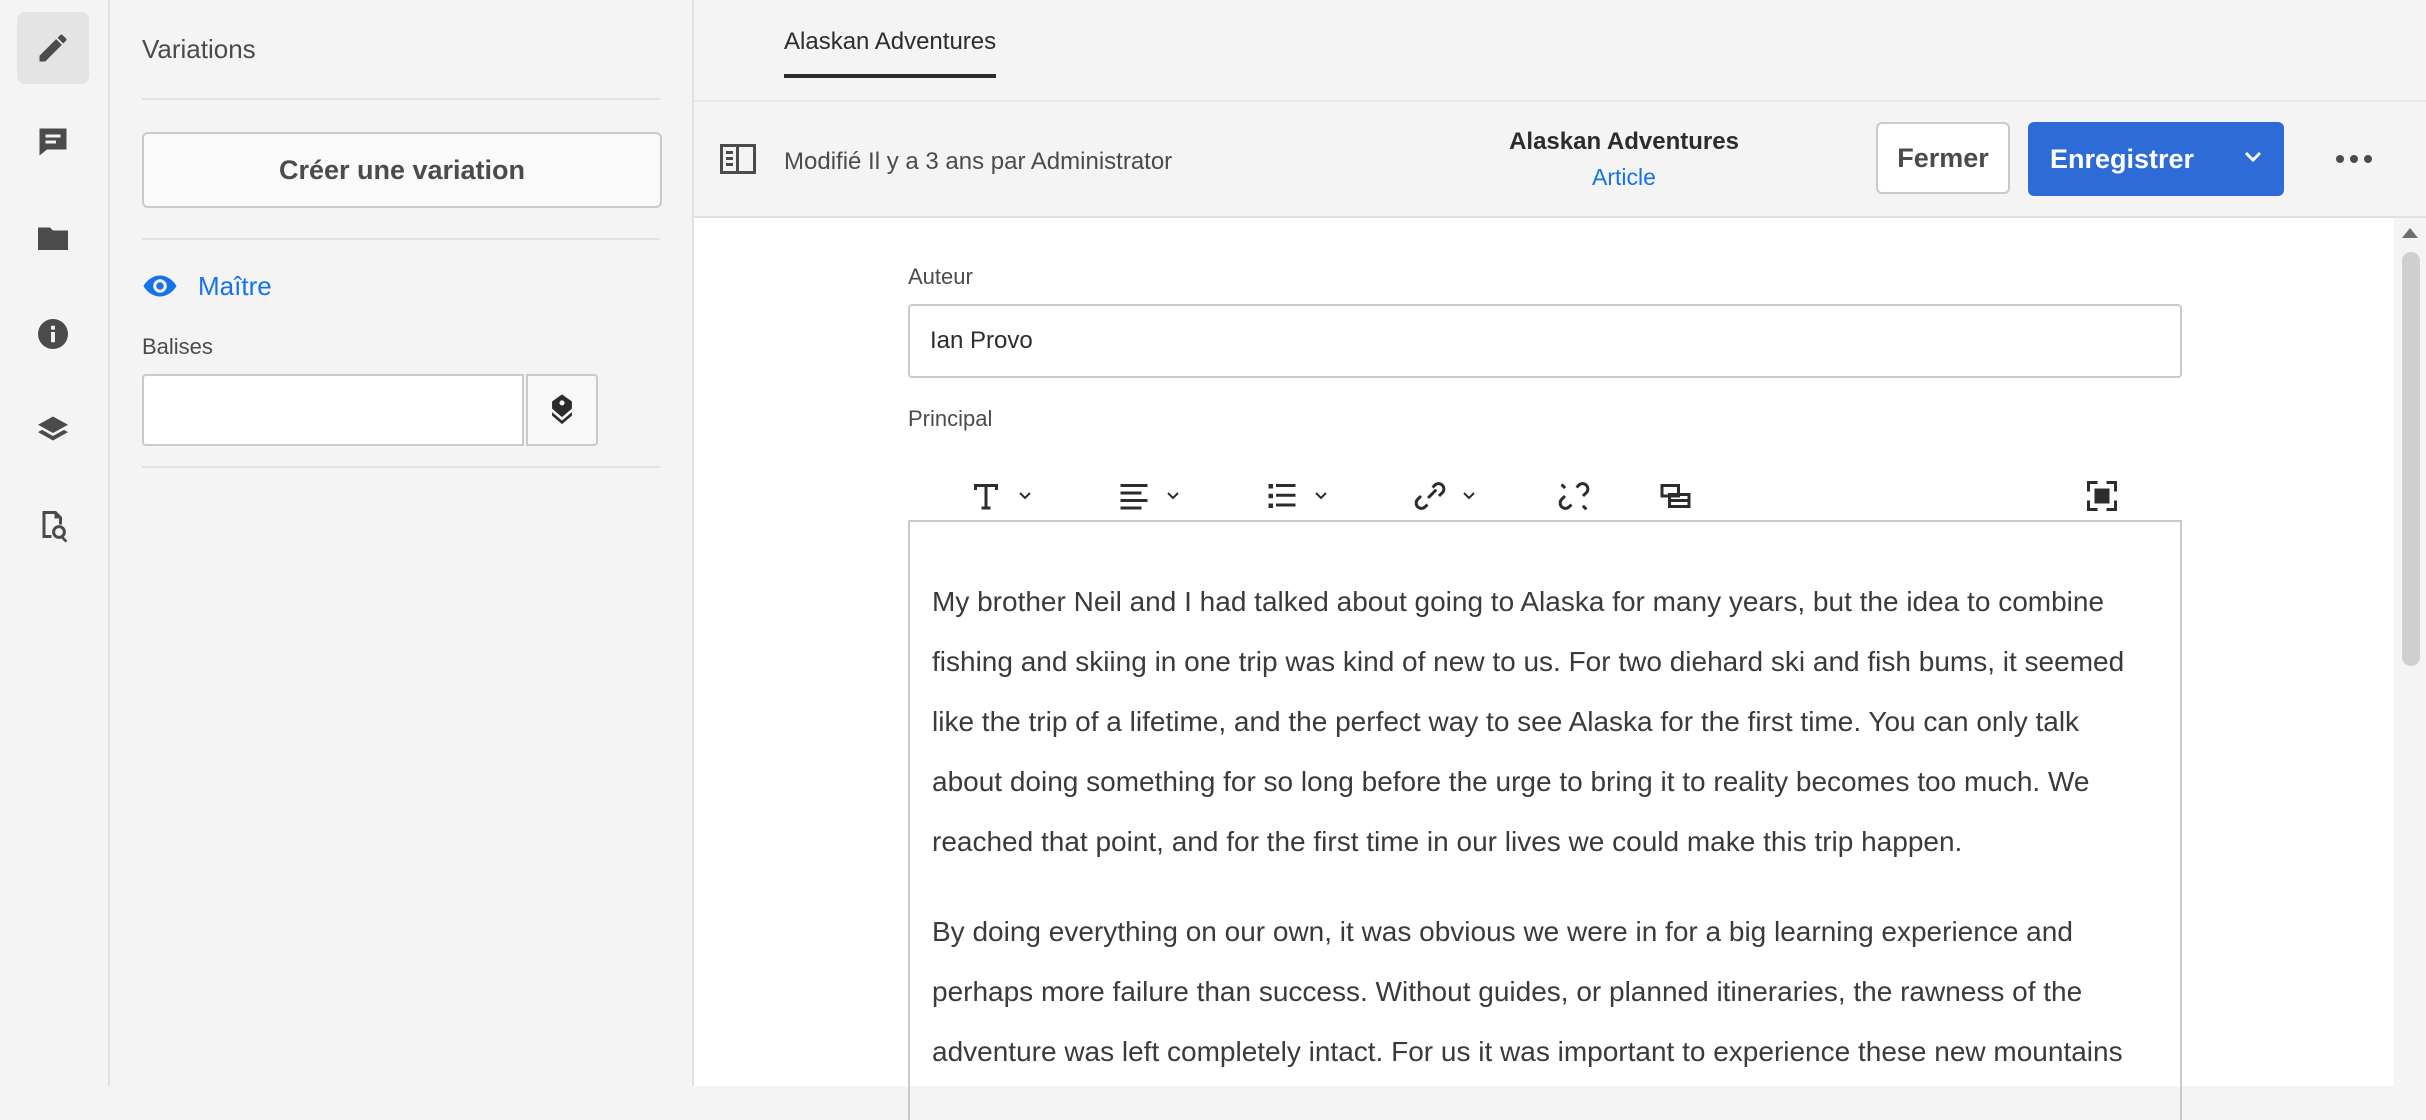 The width and height of the screenshot is (2426, 1120). What do you see at coordinates (1134, 497) in the screenshot?
I see `align-icon` at bounding box center [1134, 497].